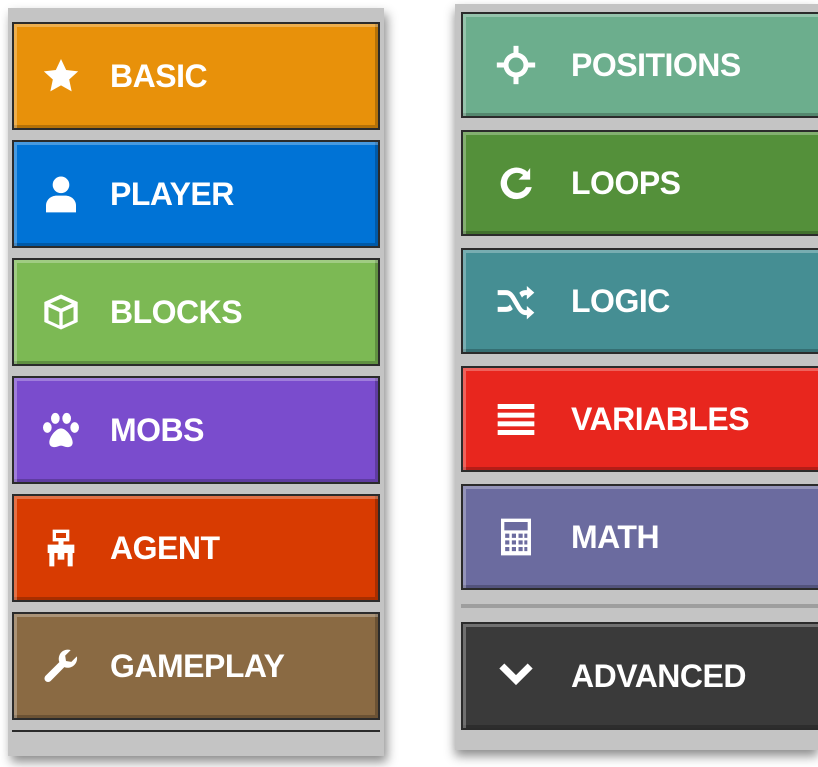 The image size is (818, 767). Describe the element at coordinates (157, 429) in the screenshot. I see `category-label: MOBS` at that location.